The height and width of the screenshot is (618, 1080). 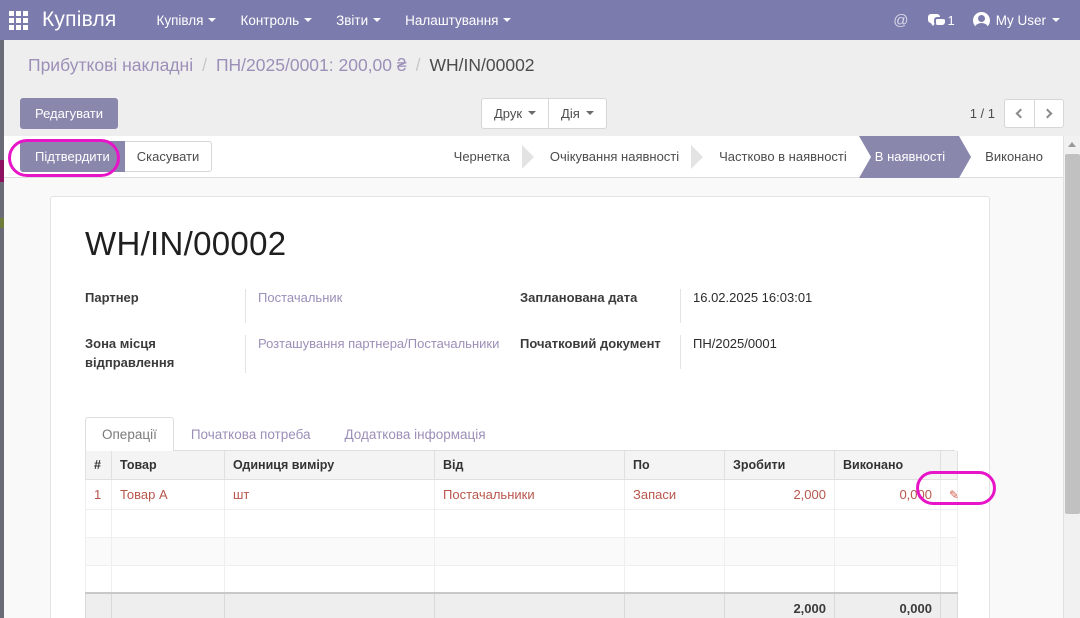 What do you see at coordinates (378, 343) in the screenshot?
I see `field-value-source-location: Розташування партнера/Постачальники` at bounding box center [378, 343].